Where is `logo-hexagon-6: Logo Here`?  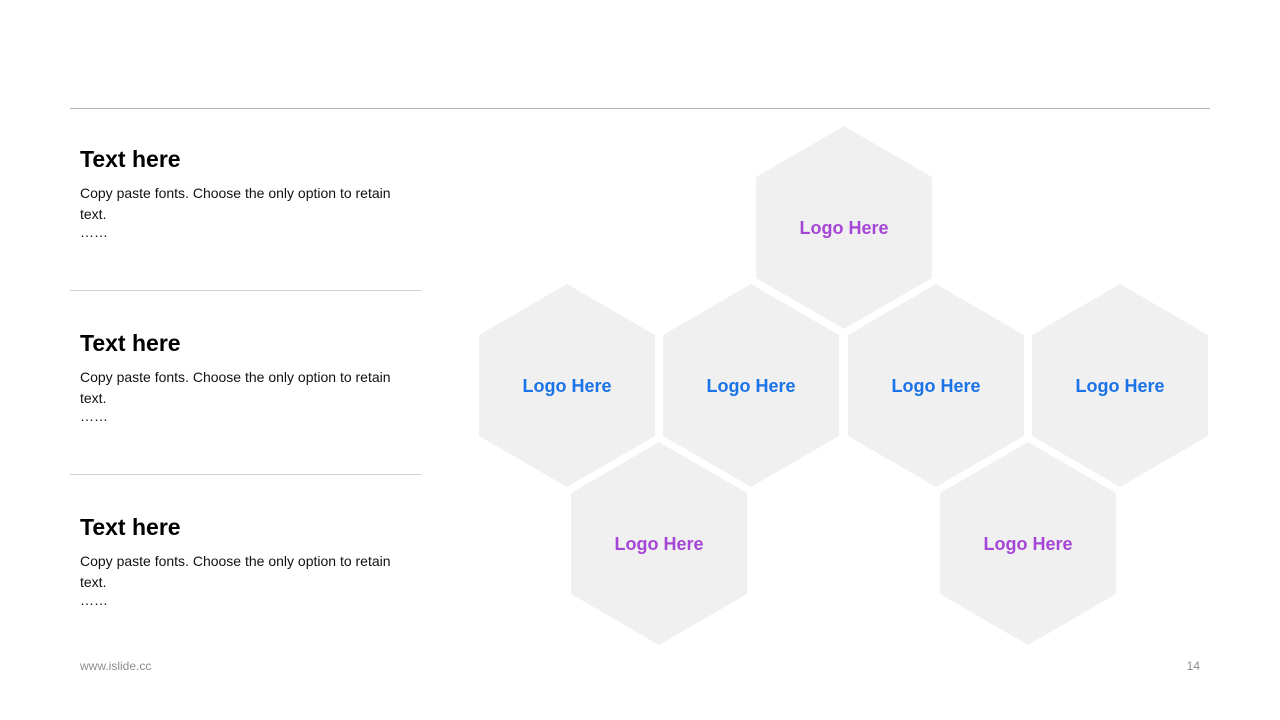 logo-hexagon-6: Logo Here is located at coordinates (659, 543).